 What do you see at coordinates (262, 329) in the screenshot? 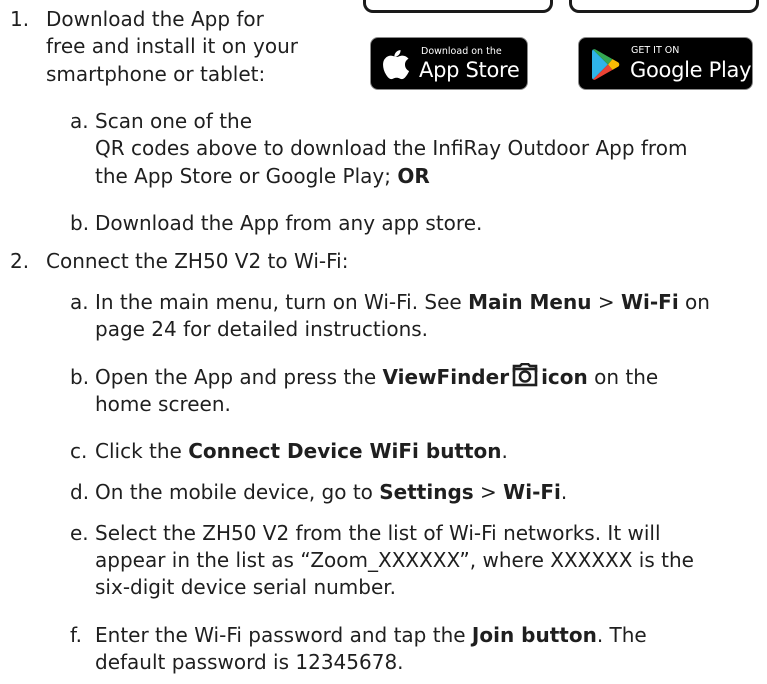
I see `step-2a-line-2: page 24 for detailed instructions.` at bounding box center [262, 329].